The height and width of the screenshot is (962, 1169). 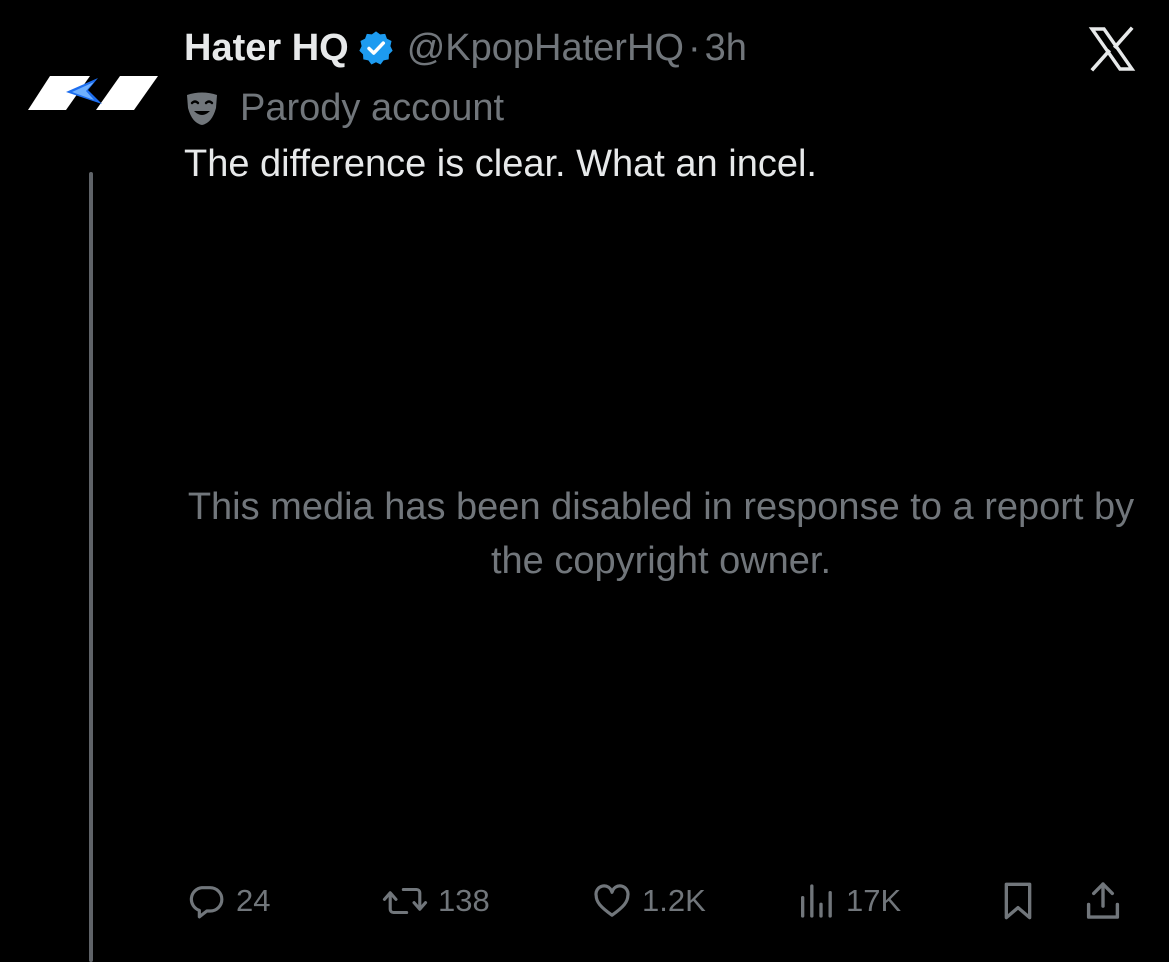 I want to click on timestamp: 3h, so click(x=726, y=48).